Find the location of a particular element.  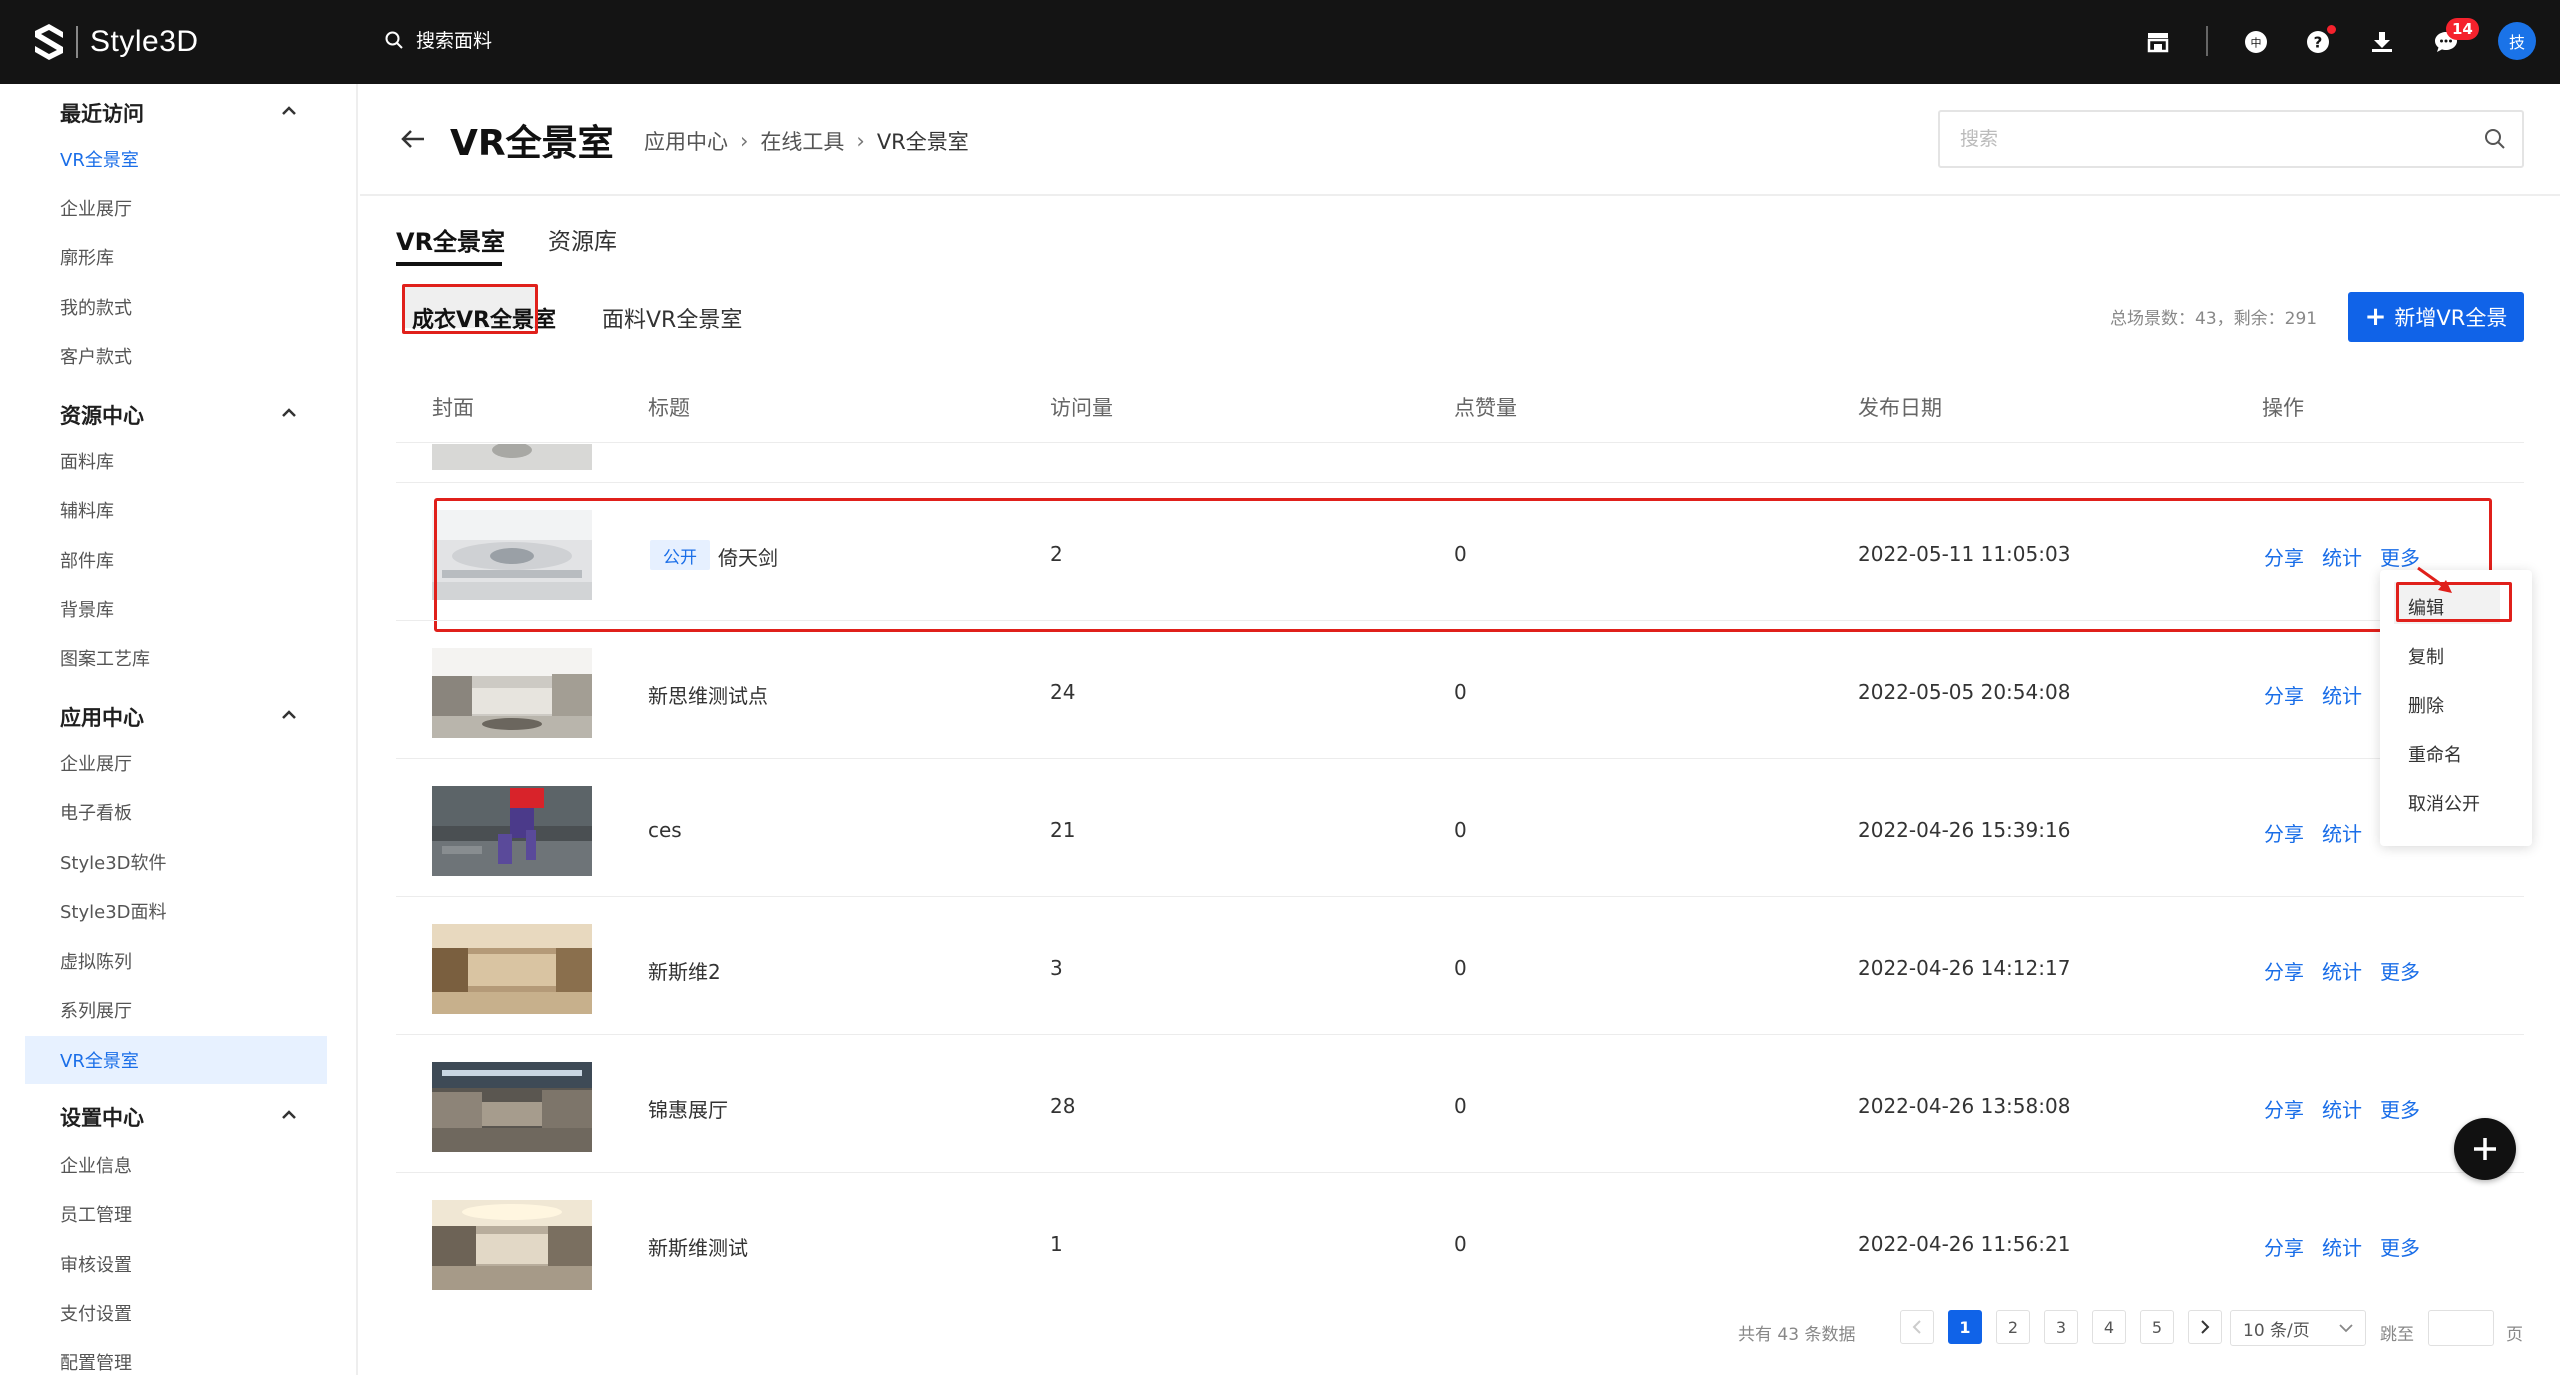

sidebar-item-series-hall: 系列展厅 is located at coordinates (96, 1010).